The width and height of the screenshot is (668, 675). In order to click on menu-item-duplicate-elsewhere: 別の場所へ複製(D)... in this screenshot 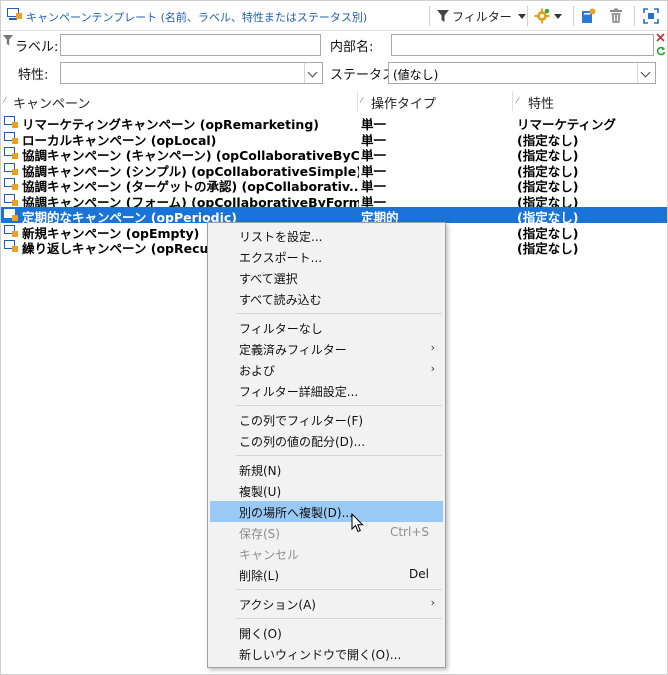, I will do `click(326, 511)`.